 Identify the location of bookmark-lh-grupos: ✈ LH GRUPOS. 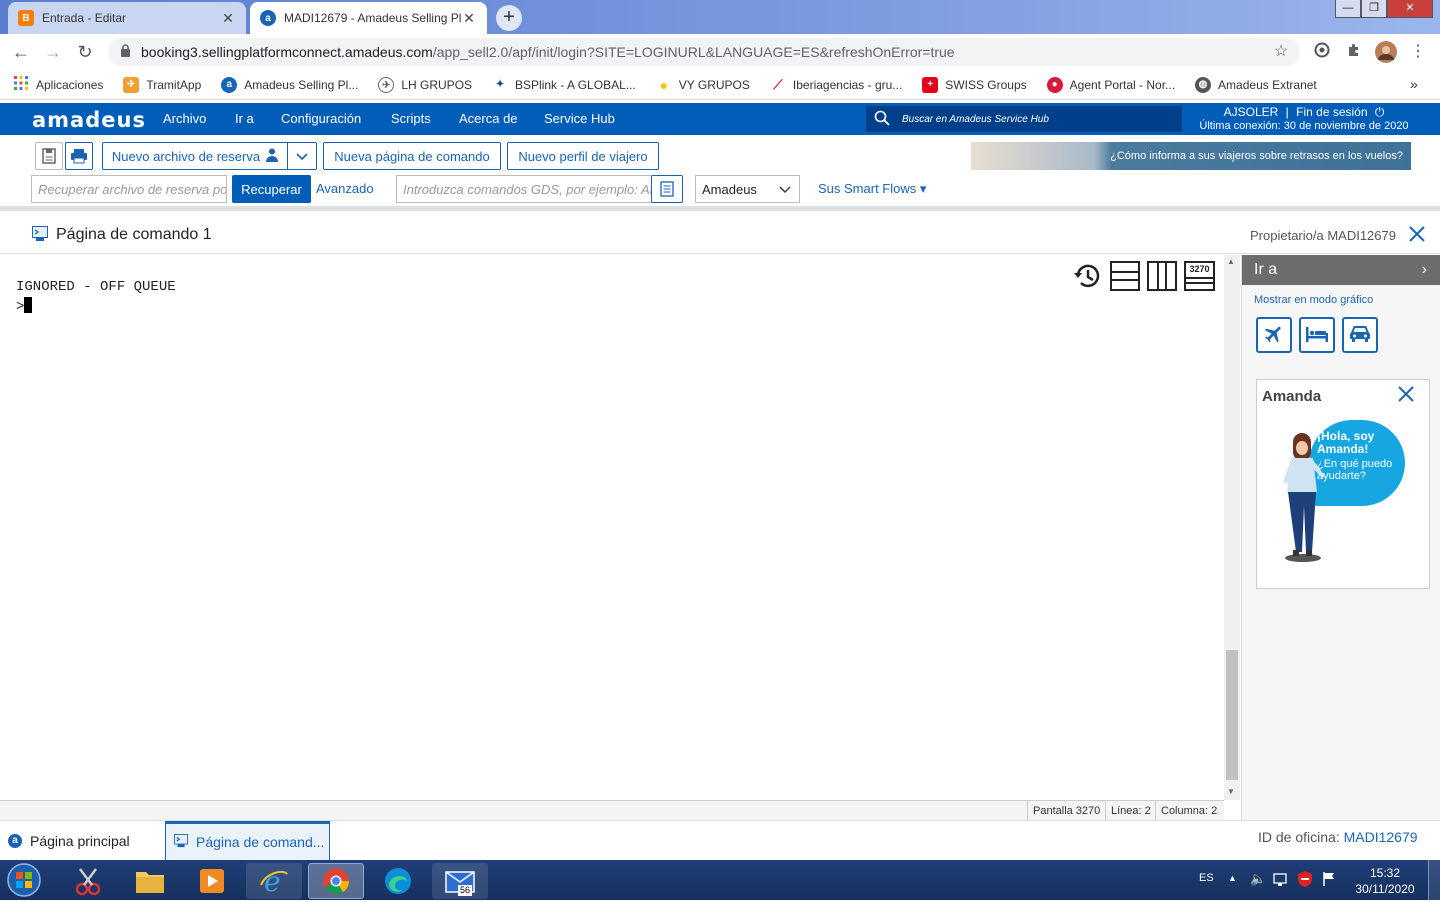
(425, 84).